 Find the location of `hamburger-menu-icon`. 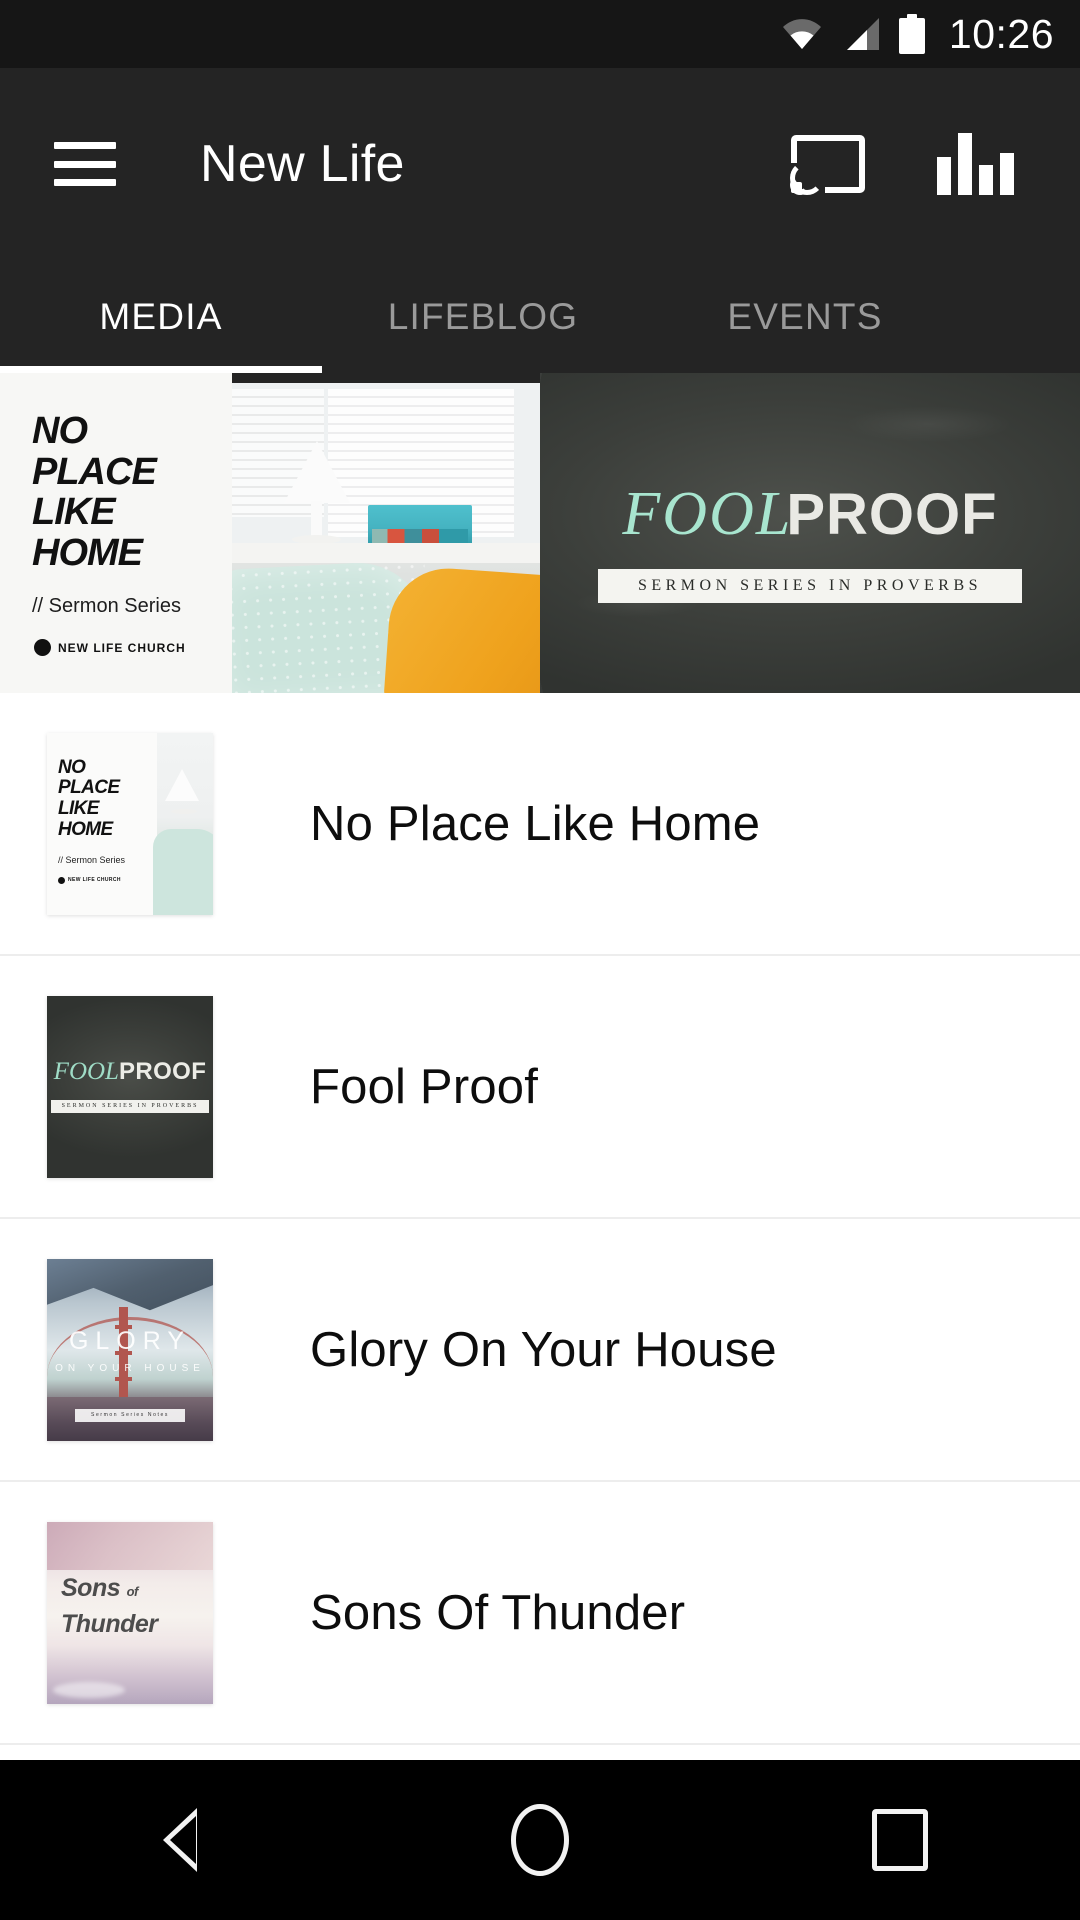

hamburger-menu-icon is located at coordinates (85, 164).